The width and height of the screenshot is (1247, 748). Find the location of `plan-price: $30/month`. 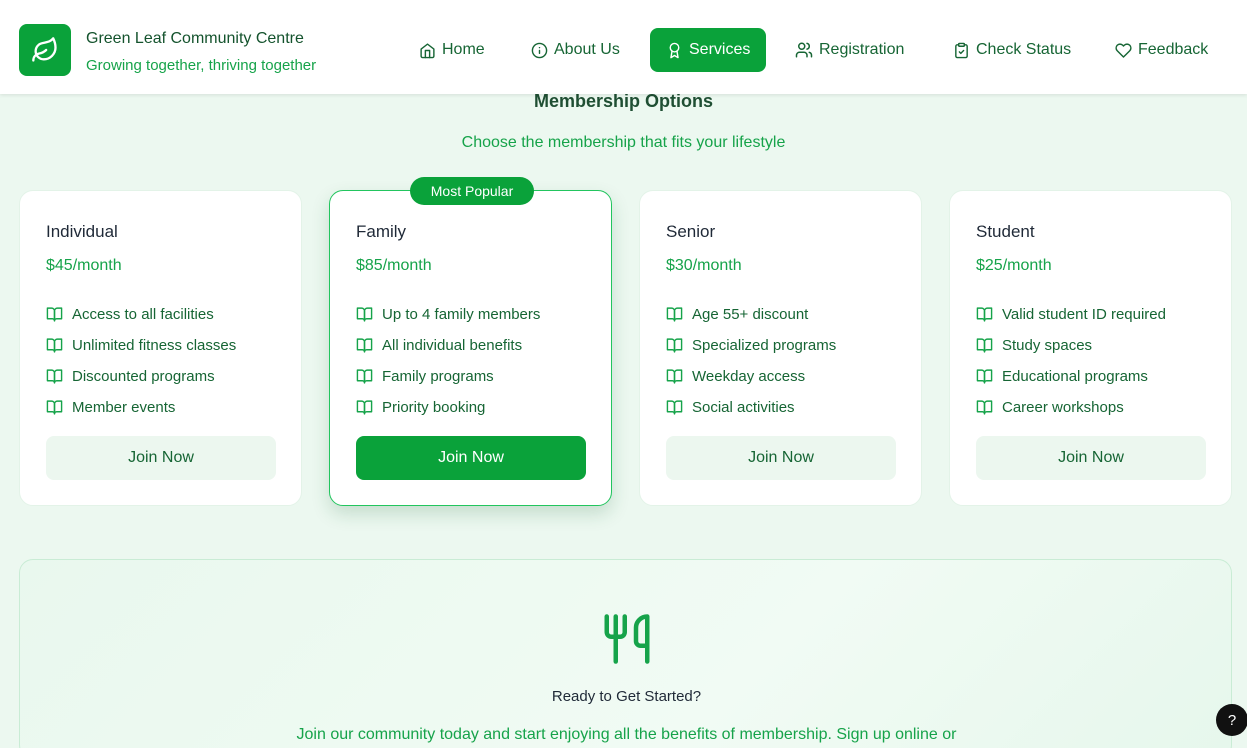

plan-price: $30/month is located at coordinates (704, 265).